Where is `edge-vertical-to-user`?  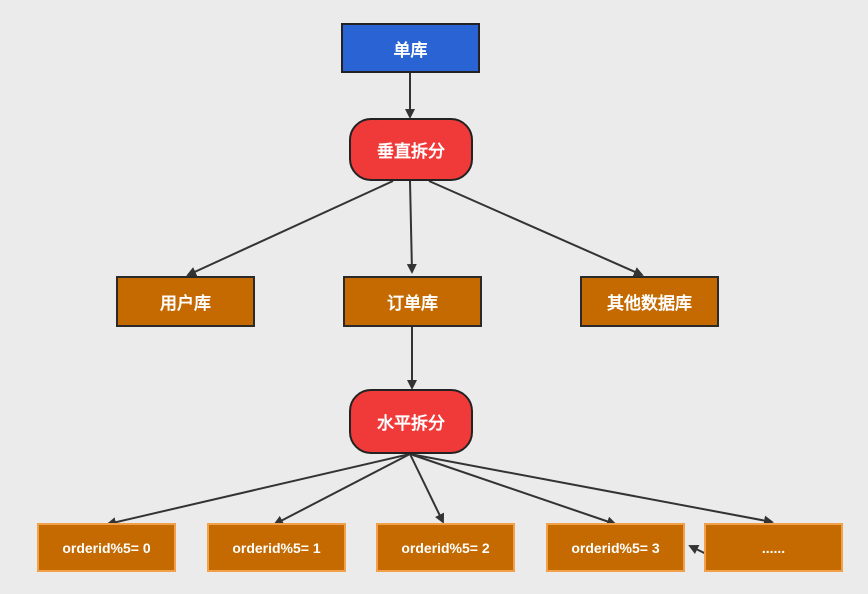
edge-vertical-to-user is located at coordinates (290, 228).